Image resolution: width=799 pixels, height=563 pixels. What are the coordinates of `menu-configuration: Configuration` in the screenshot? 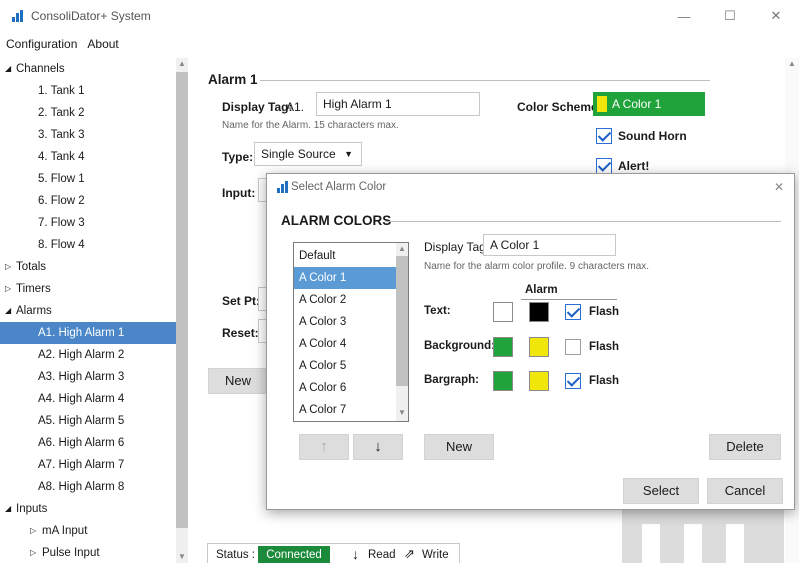 It's located at (41, 44).